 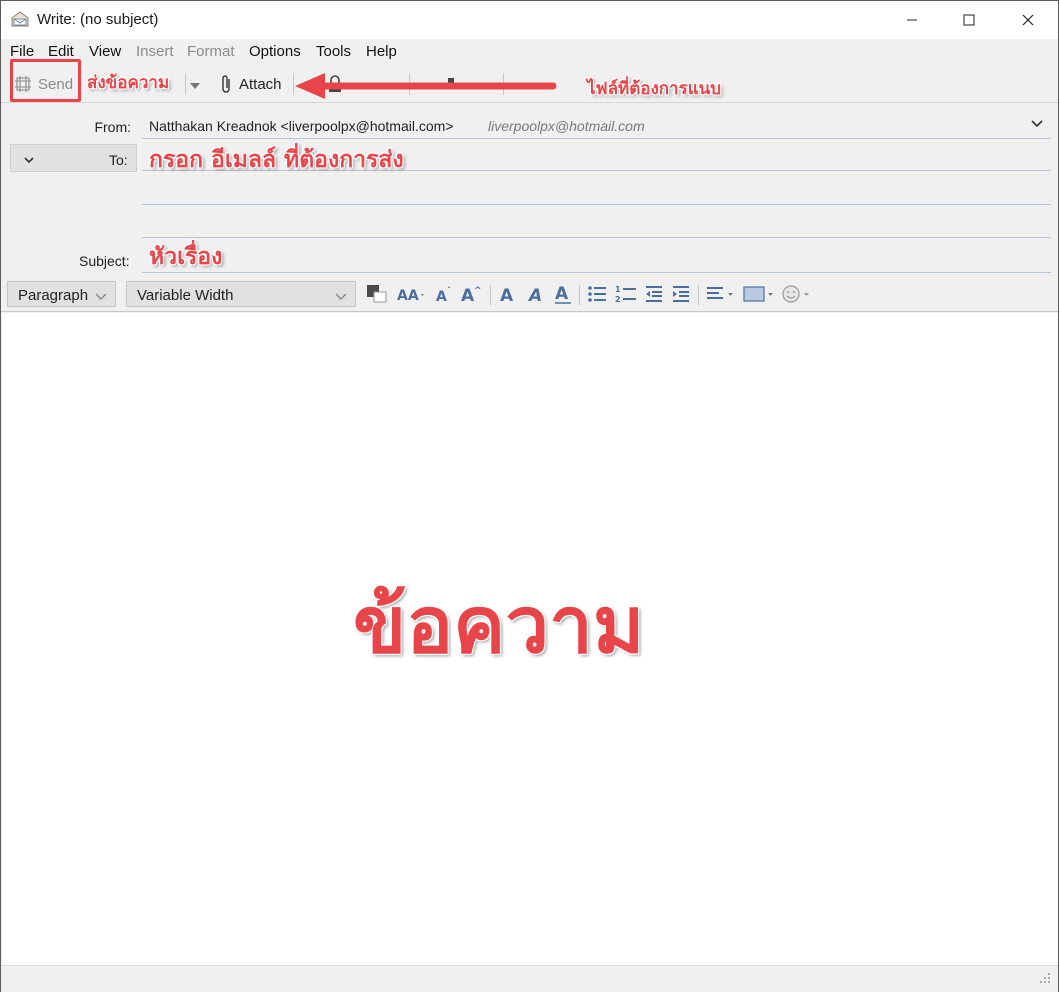 I want to click on attach-pointer-arrow-icon, so click(x=426, y=86).